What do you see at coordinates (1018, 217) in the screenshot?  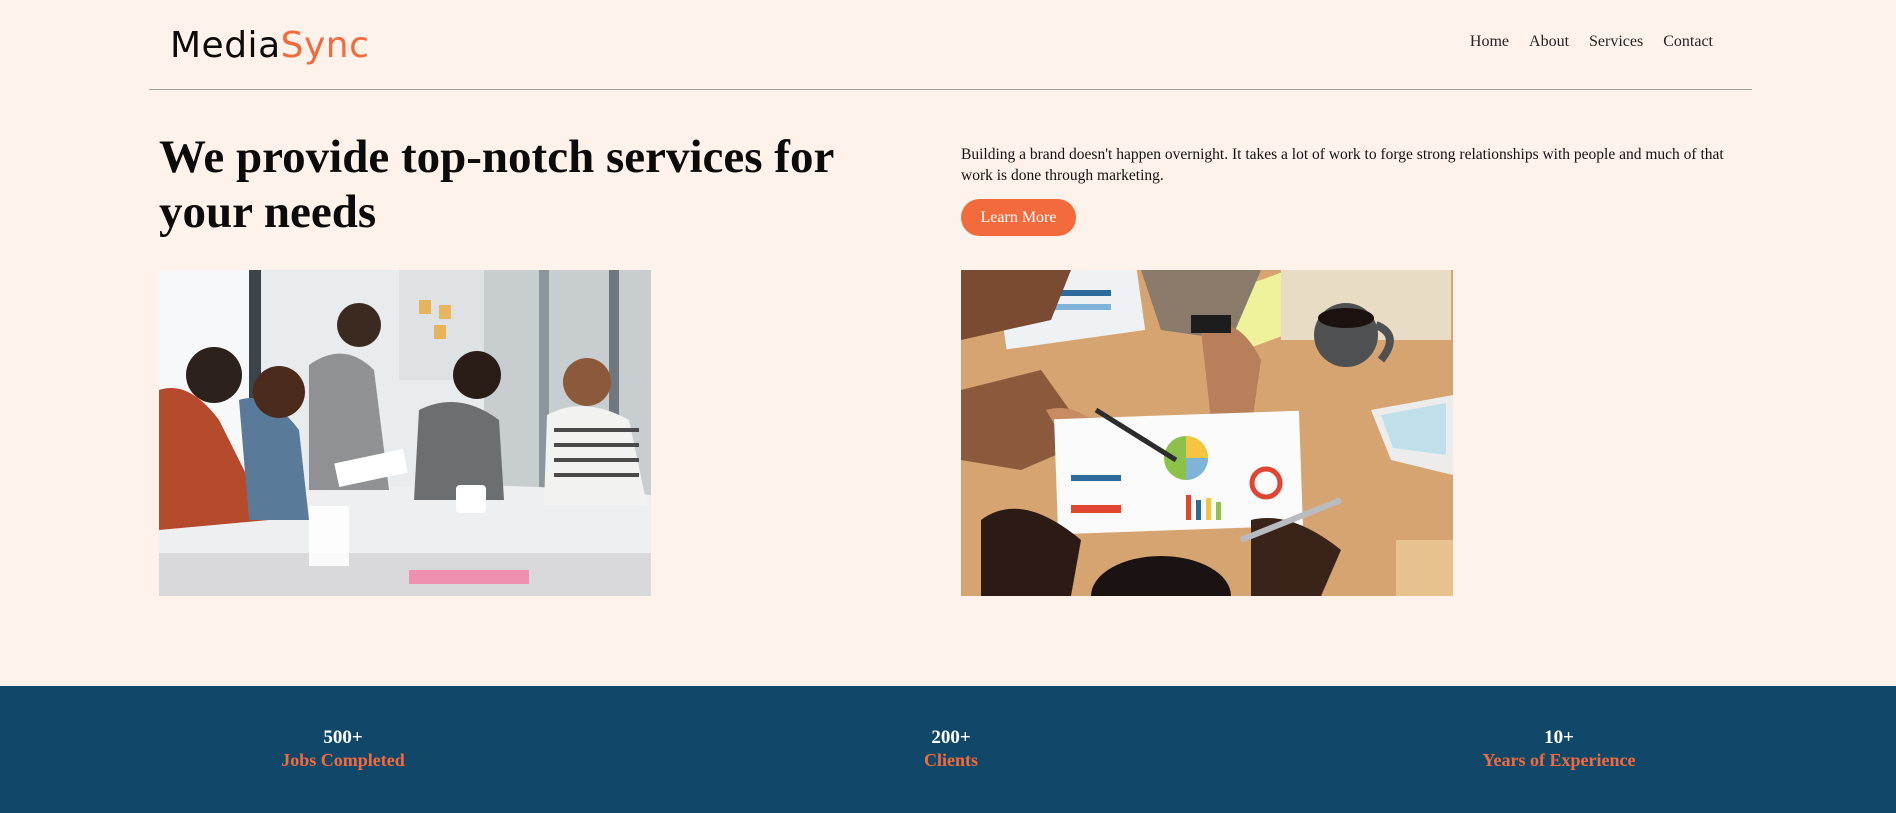 I see `learn-more-button: Learn More` at bounding box center [1018, 217].